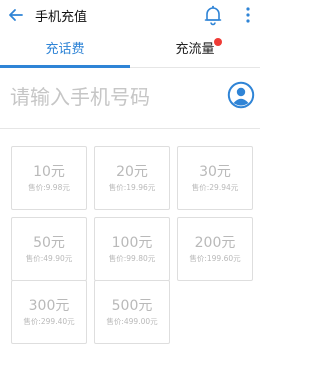 This screenshot has height=389, width=320. I want to click on recharge-option: 50元 售价:49.90元, so click(49, 249).